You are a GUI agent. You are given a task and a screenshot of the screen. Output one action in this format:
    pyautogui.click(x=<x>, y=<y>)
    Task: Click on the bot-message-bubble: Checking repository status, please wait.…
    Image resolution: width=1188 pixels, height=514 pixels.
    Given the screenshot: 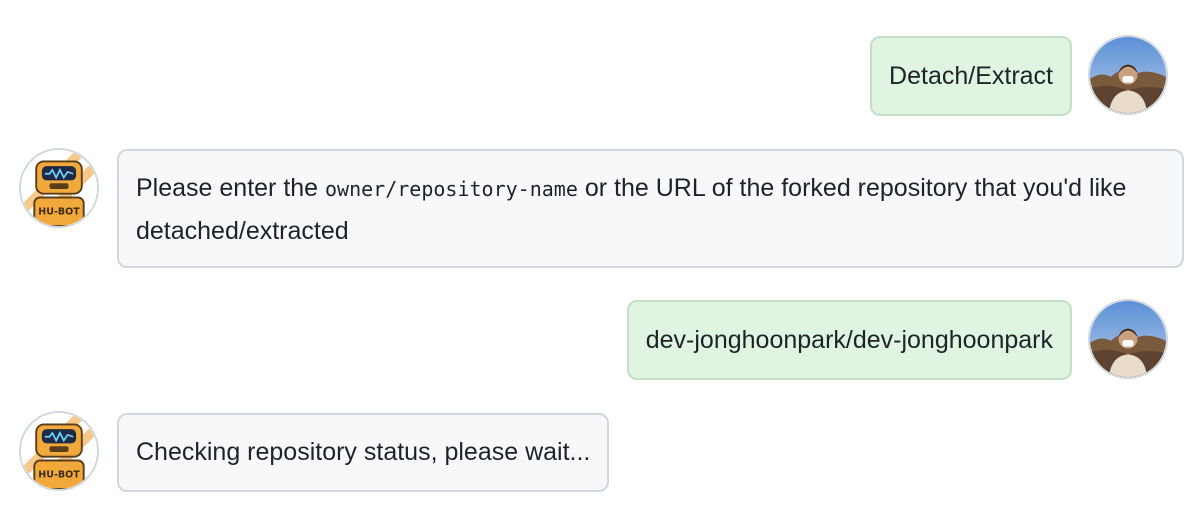 What is the action you would take?
    pyautogui.click(x=363, y=452)
    